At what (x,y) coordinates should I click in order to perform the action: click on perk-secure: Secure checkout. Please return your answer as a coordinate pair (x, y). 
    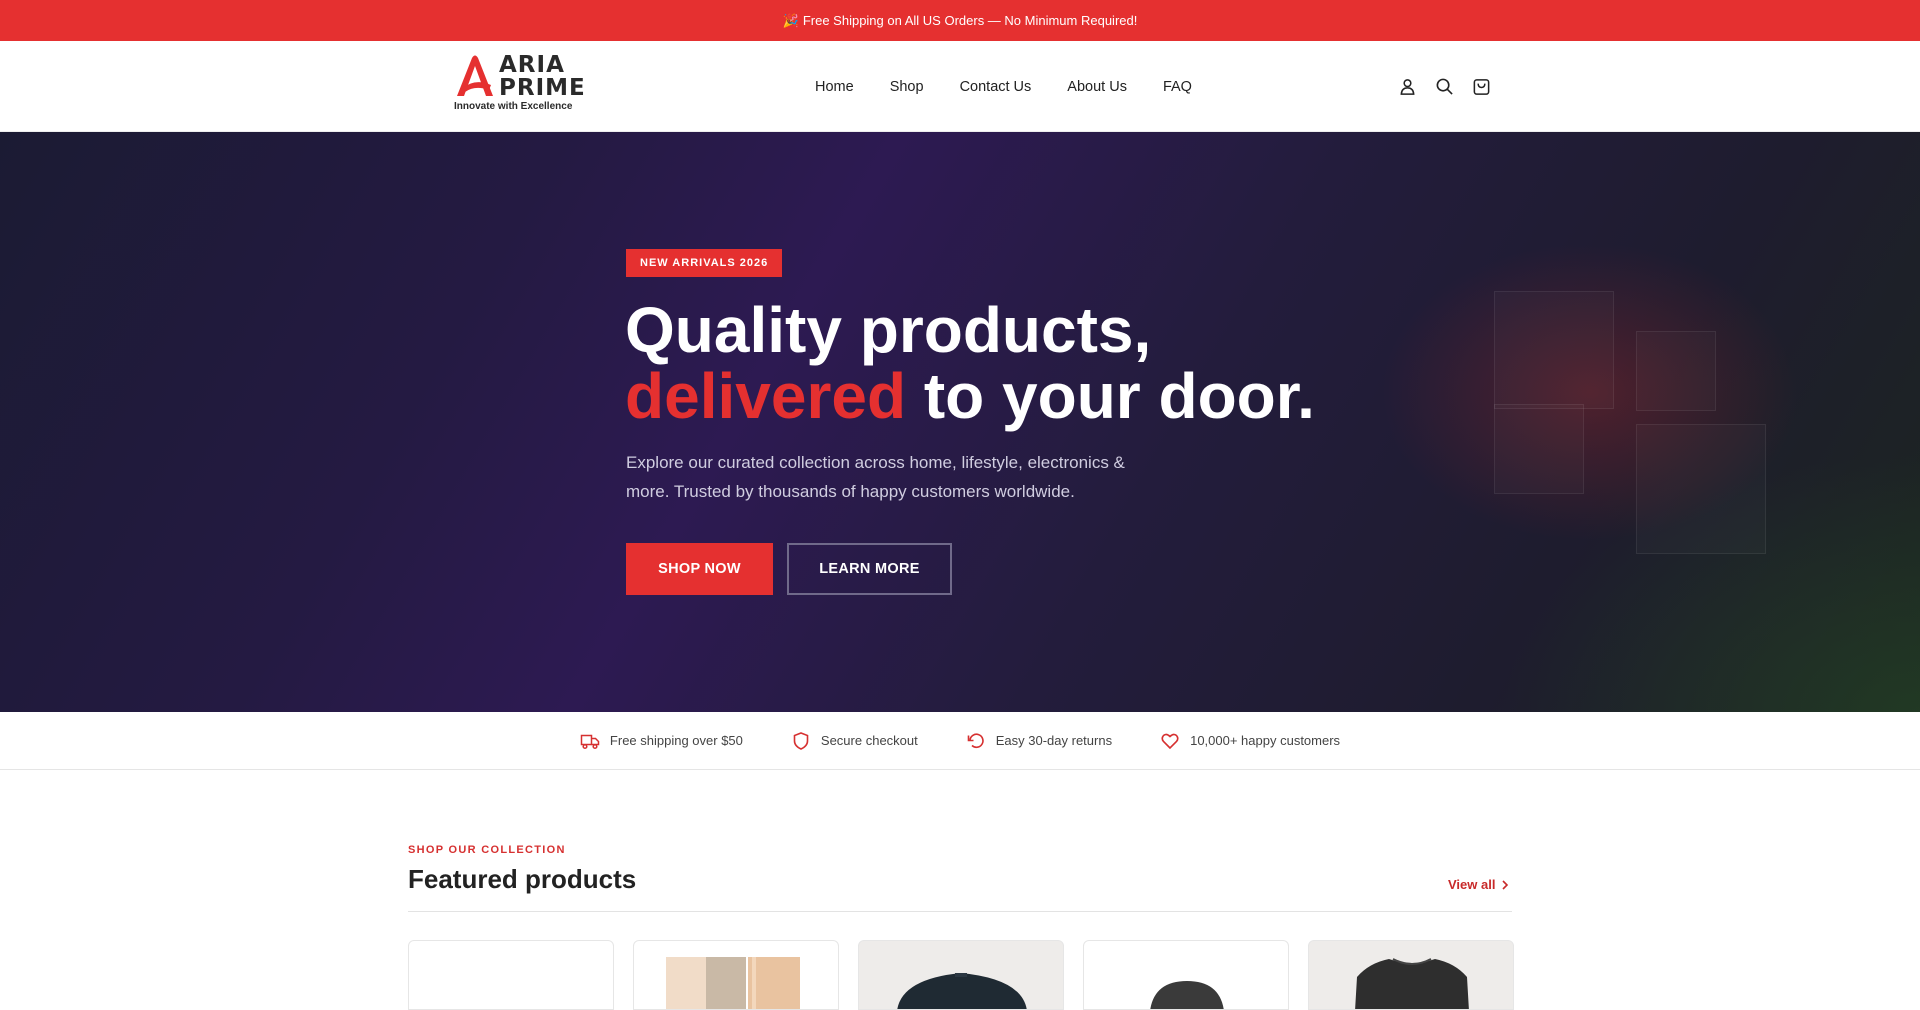
    Looking at the image, I should click on (854, 741).